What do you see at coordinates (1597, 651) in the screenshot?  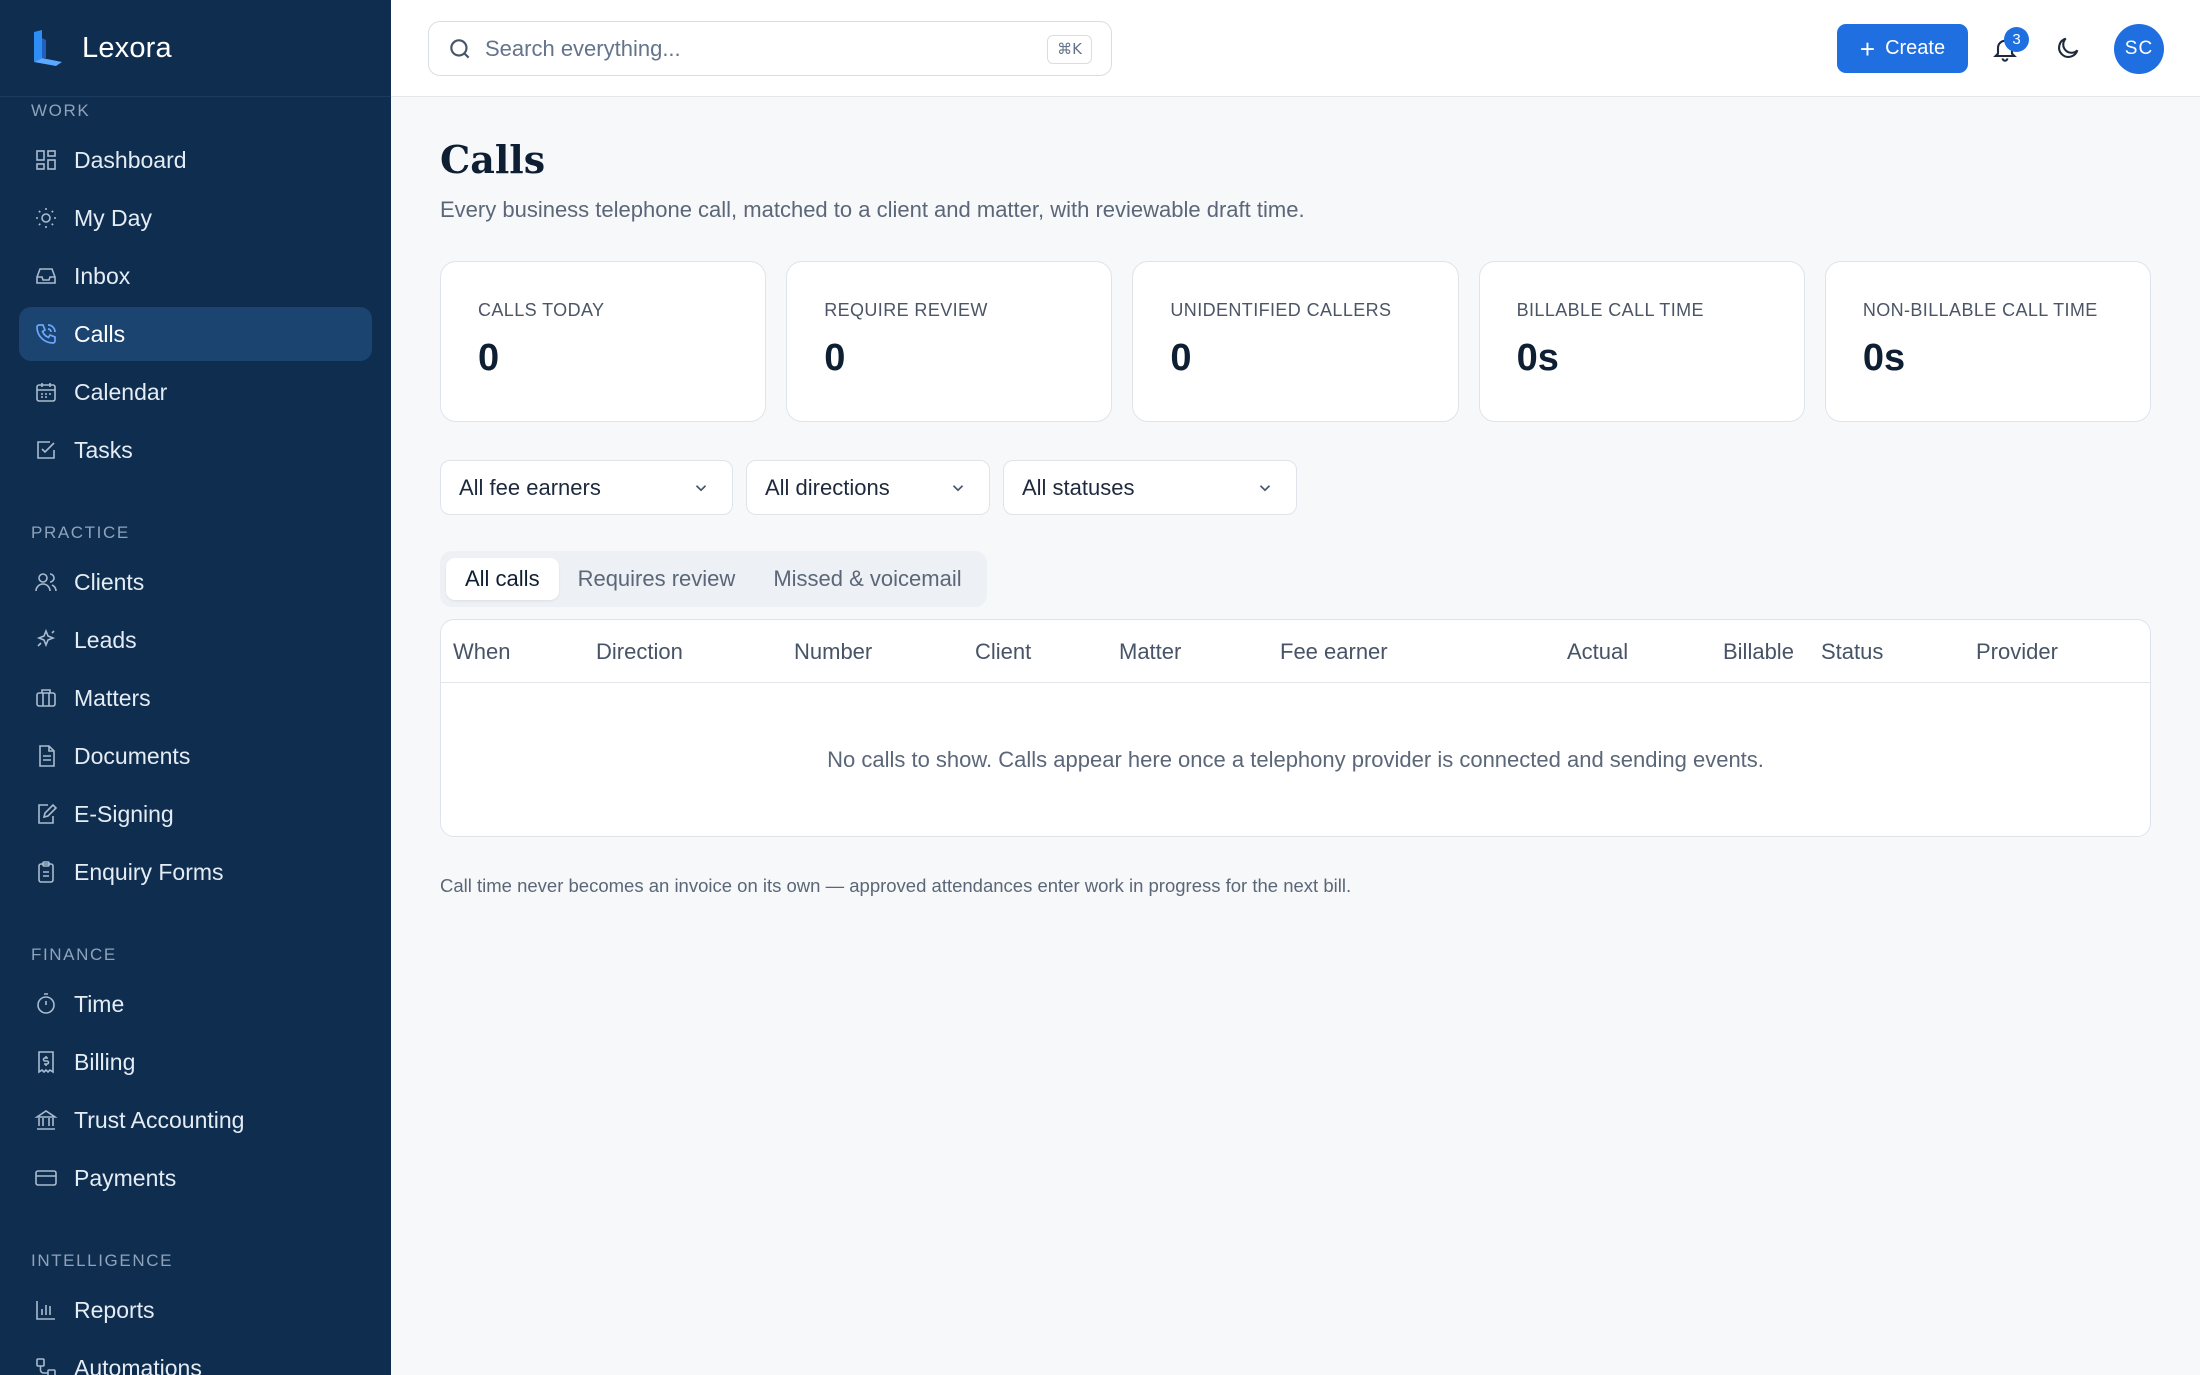 I see `column-header-actual: Actual` at bounding box center [1597, 651].